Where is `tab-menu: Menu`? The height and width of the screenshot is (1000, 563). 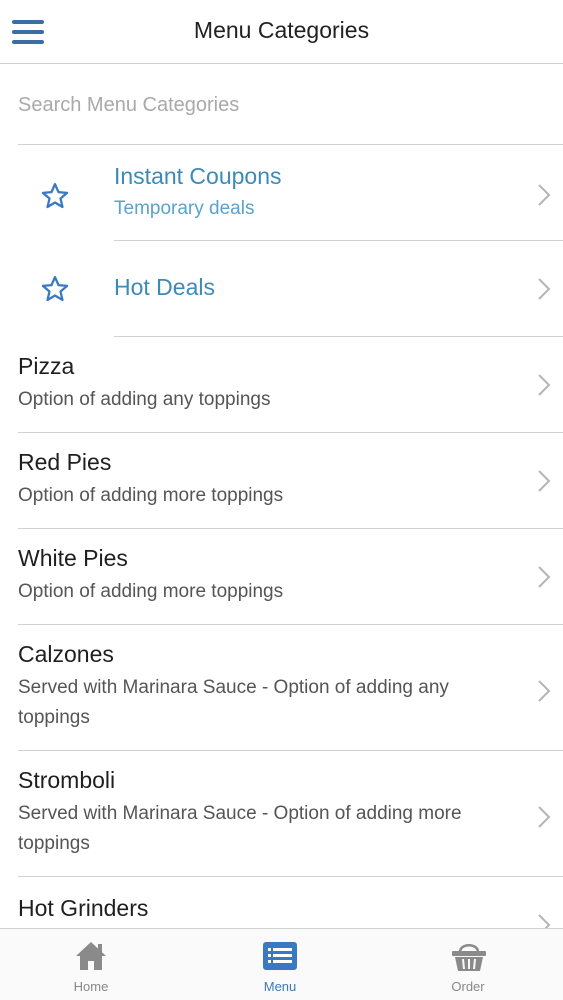 tab-menu: Menu is located at coordinates (280, 964).